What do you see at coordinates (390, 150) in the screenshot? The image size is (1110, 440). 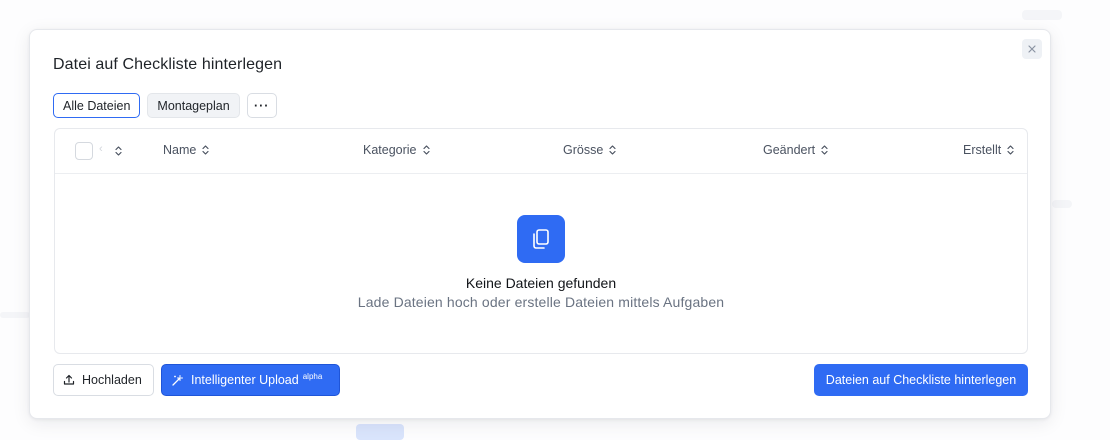 I see `column-label: Kategorie` at bounding box center [390, 150].